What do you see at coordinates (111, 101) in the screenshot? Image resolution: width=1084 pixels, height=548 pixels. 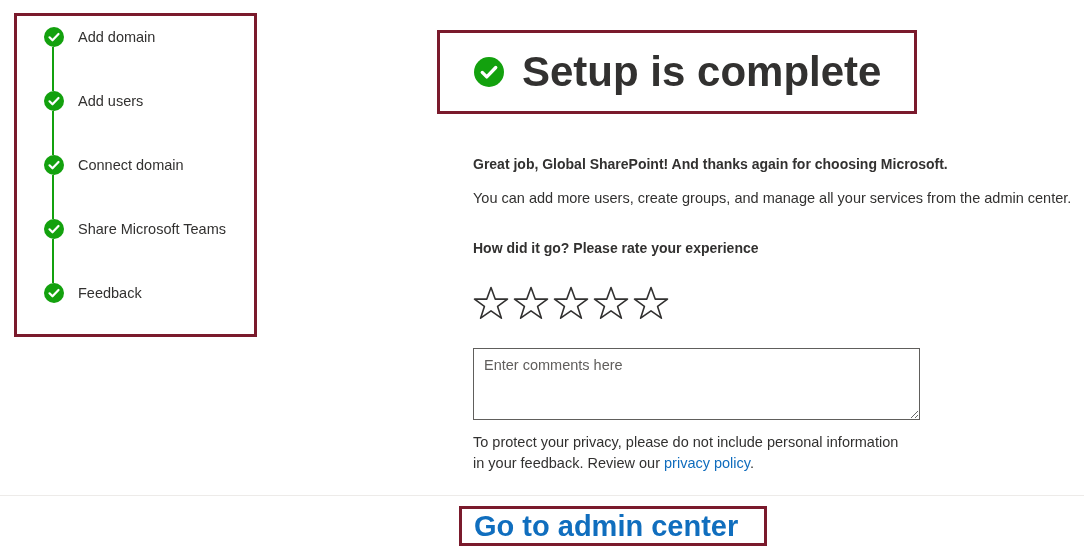 I see `step-label: Add users` at bounding box center [111, 101].